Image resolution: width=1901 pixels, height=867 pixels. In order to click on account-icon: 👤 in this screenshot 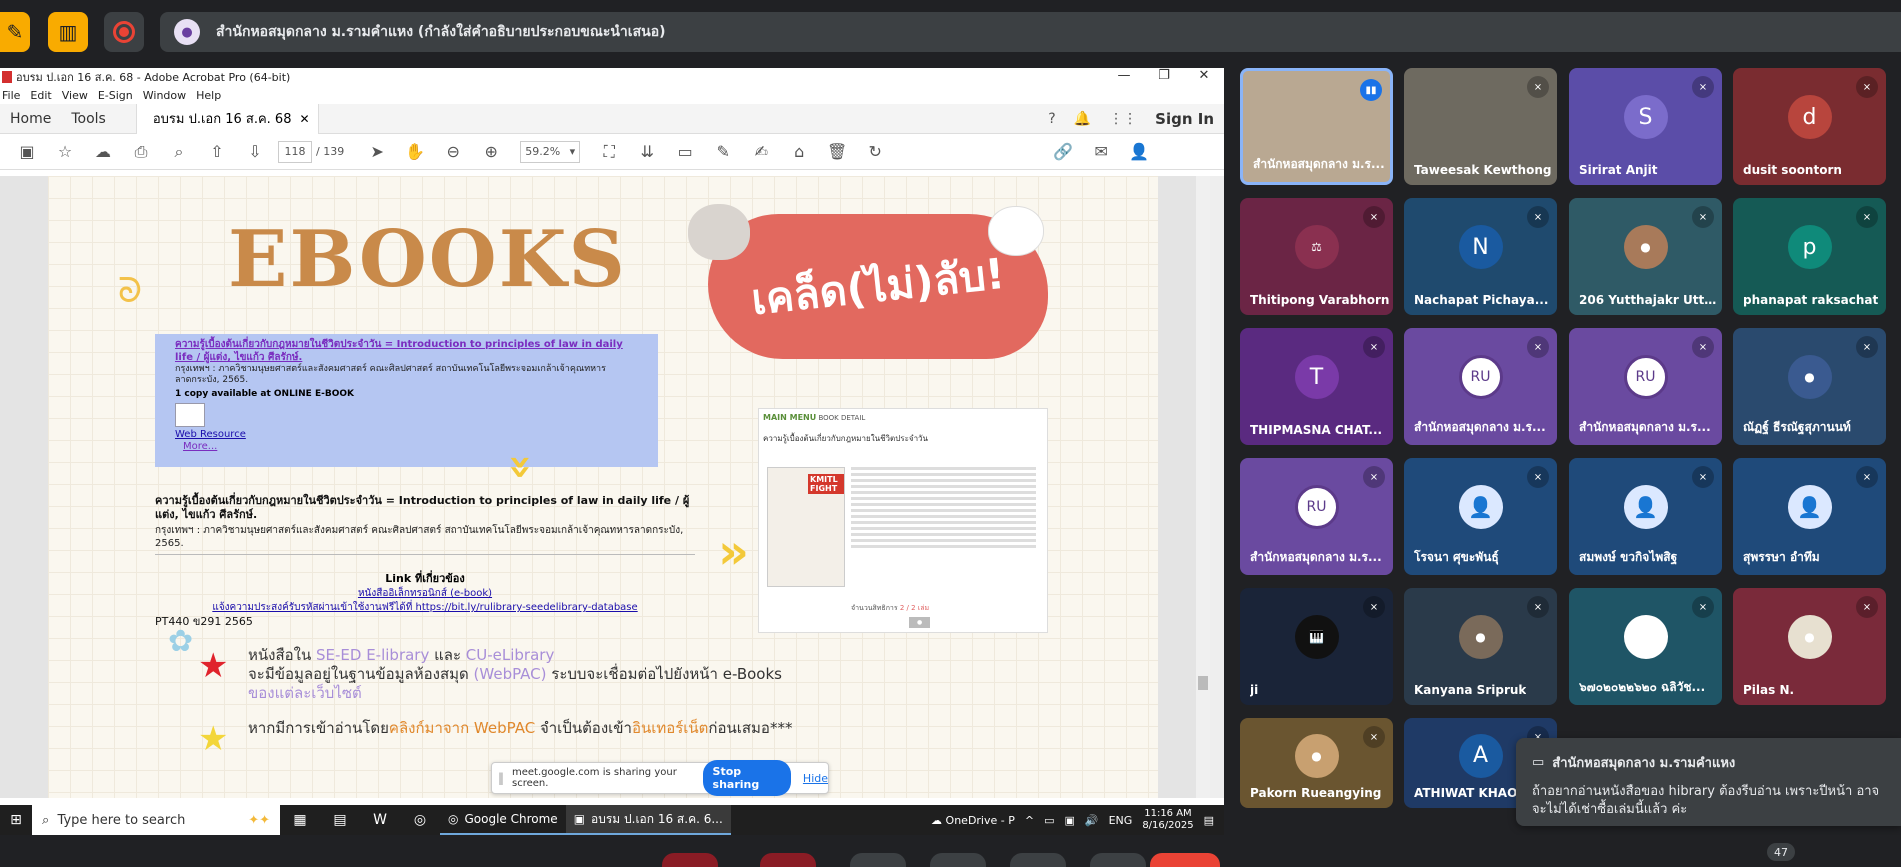, I will do `click(1139, 151)`.